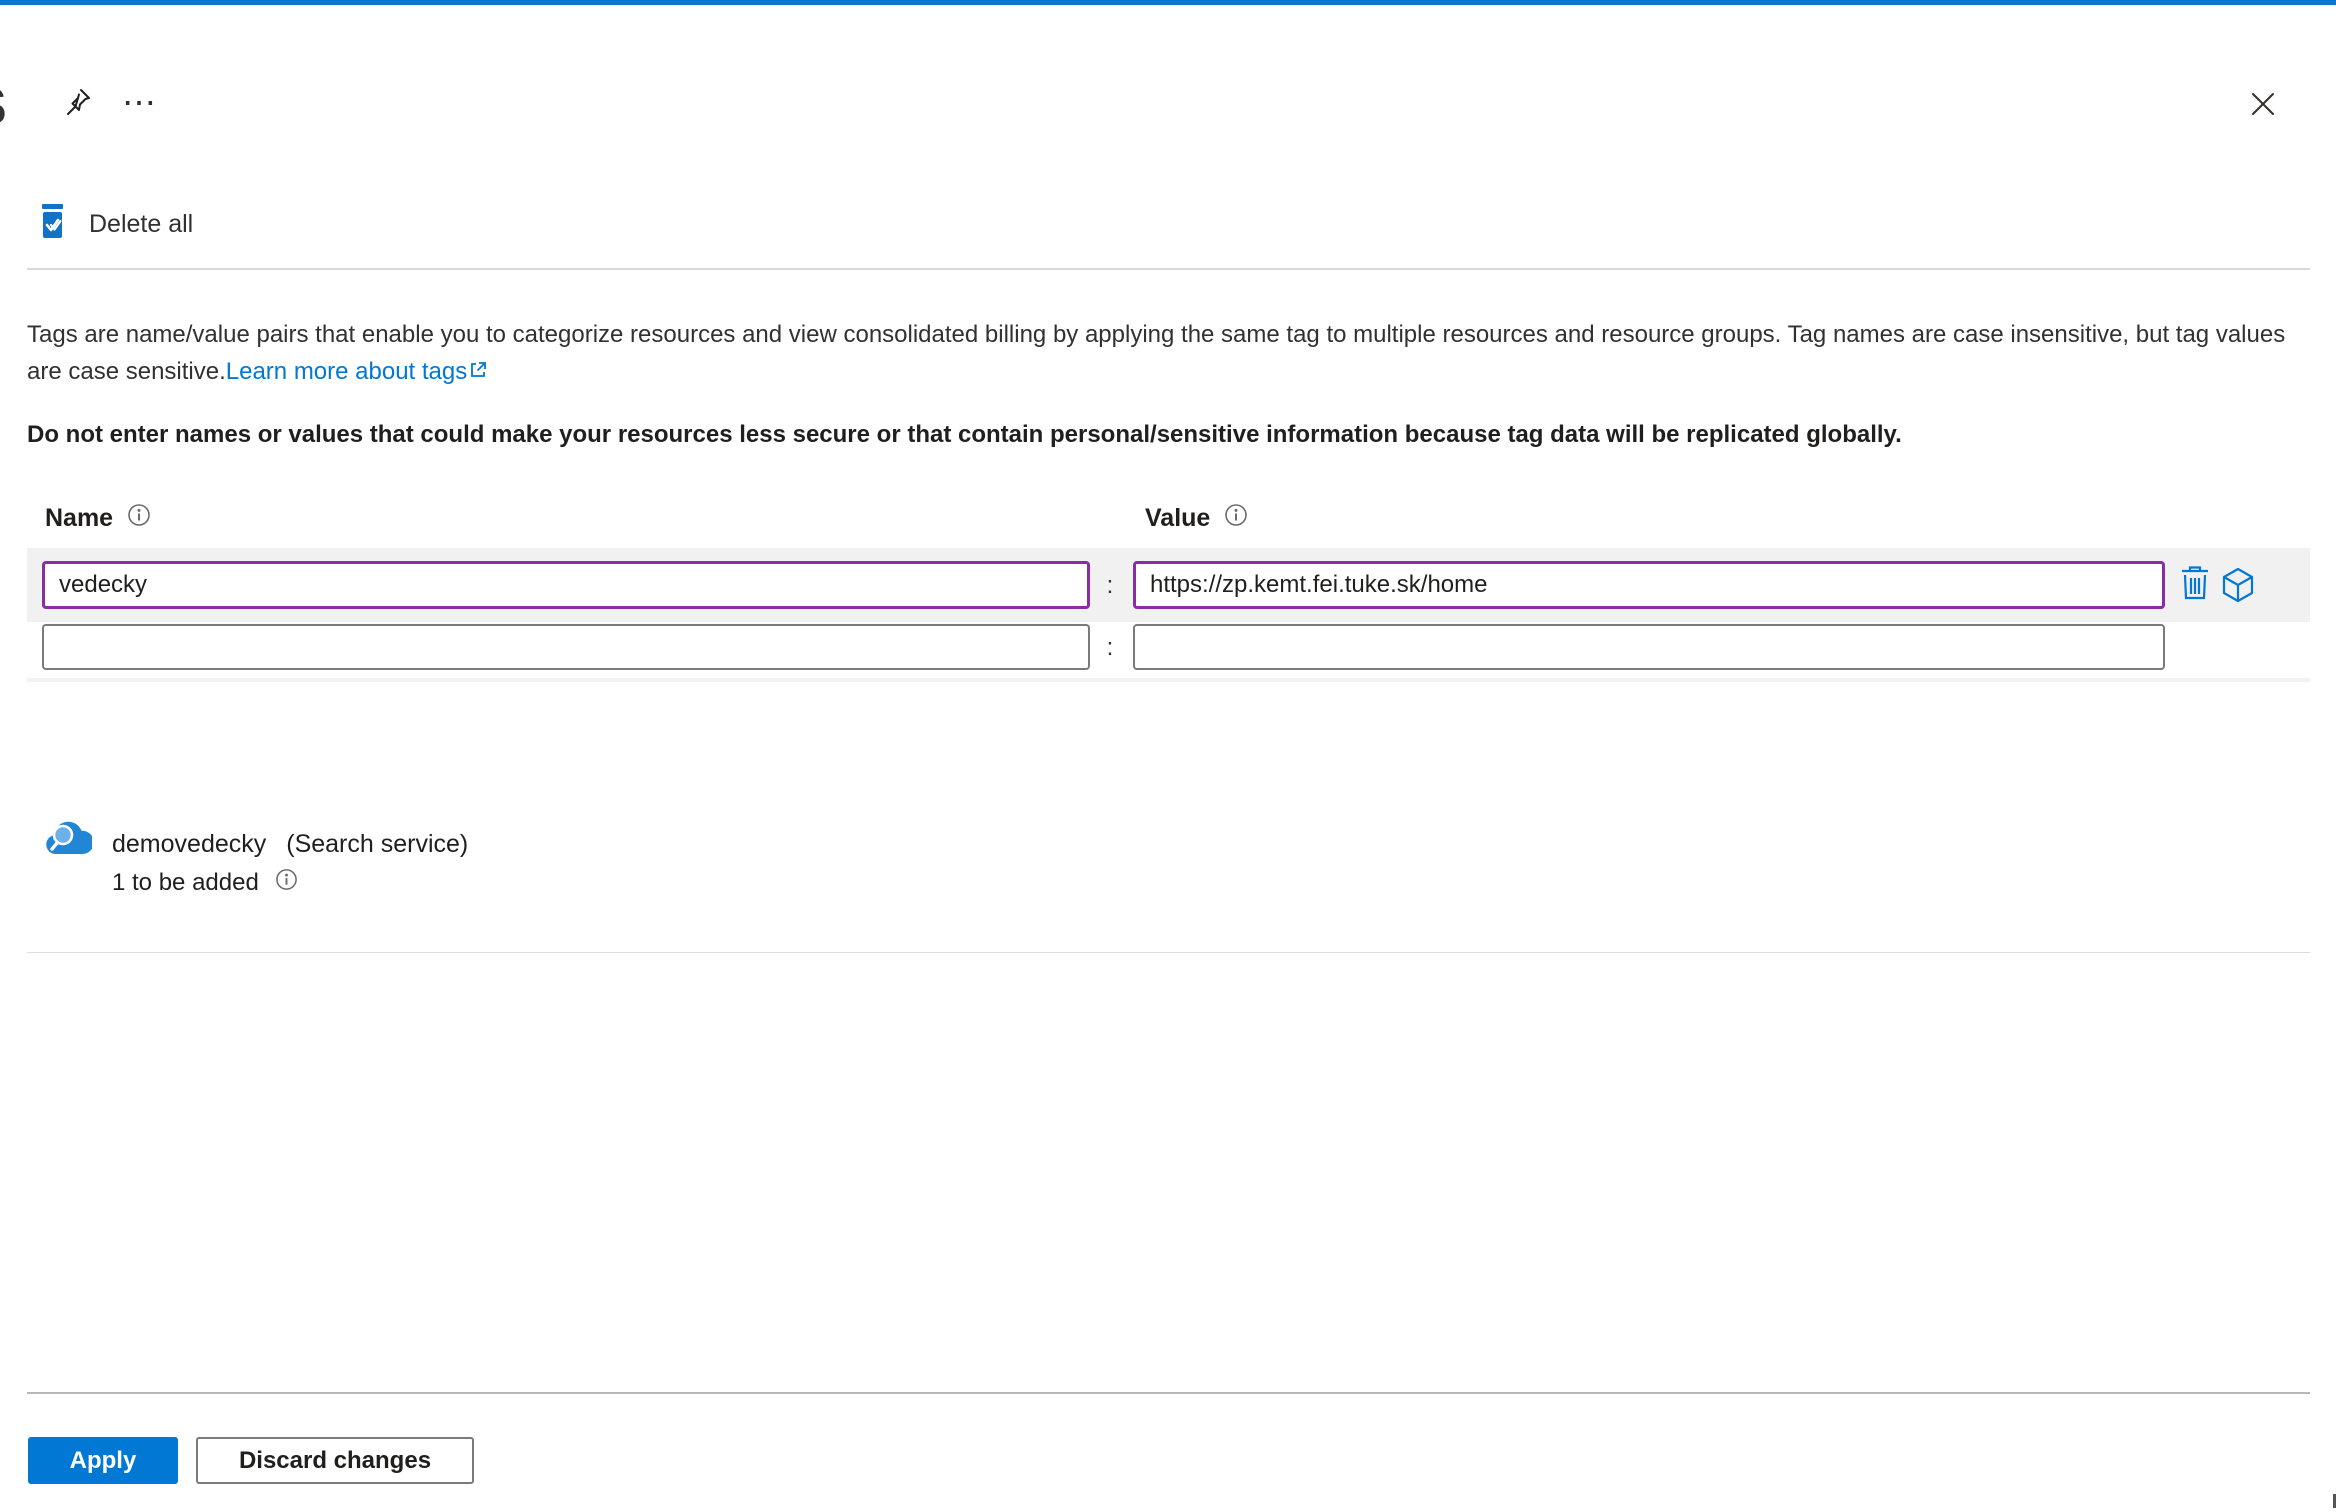 The width and height of the screenshot is (2336, 1512). I want to click on footer-divider, so click(1168, 1393).